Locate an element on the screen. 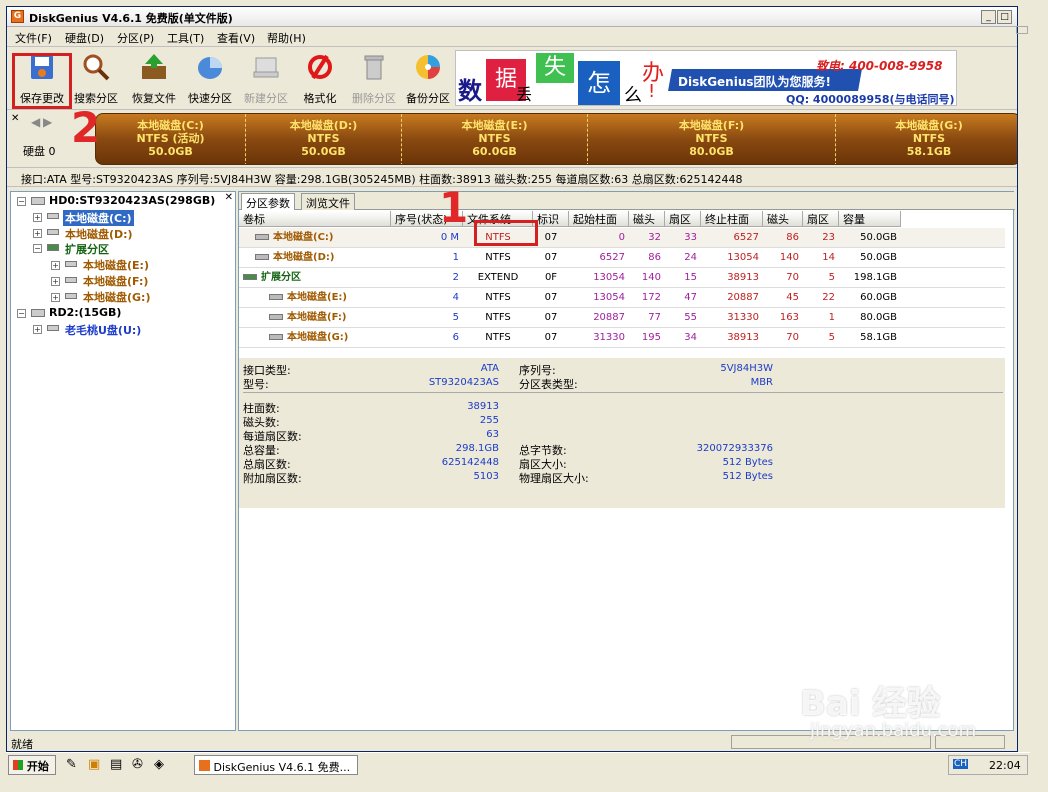 This screenshot has width=1048, height=792. table-cell-fs: EXTEND is located at coordinates (498, 277).